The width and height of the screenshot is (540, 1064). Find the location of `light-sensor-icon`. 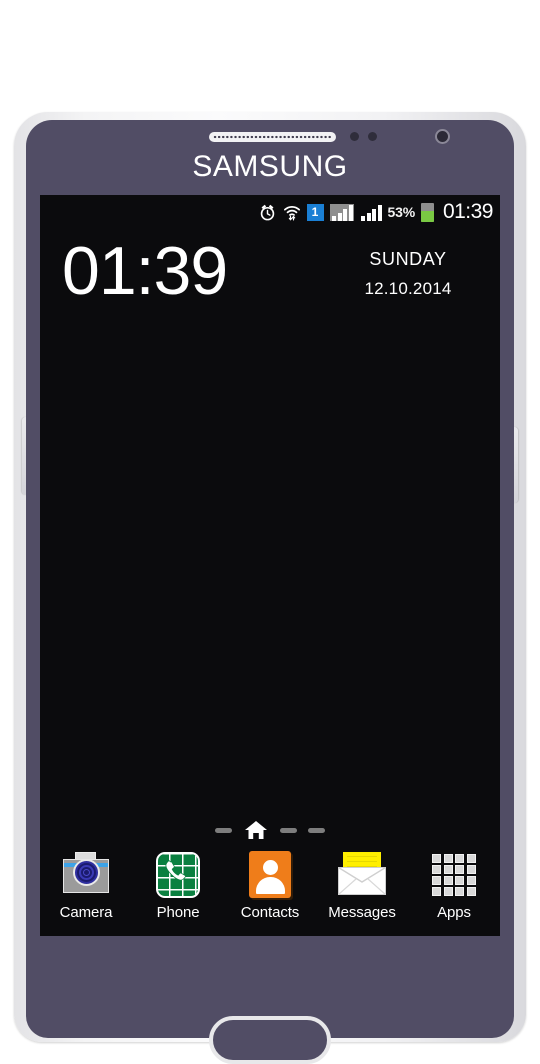

light-sensor-icon is located at coordinates (372, 136).